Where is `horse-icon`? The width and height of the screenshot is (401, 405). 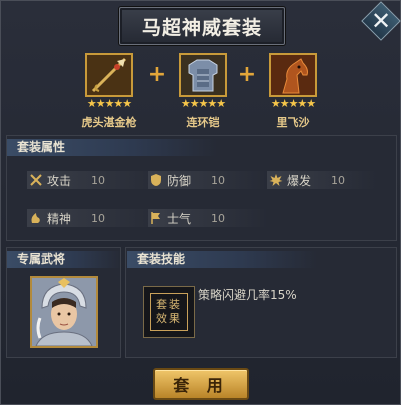 horse-icon is located at coordinates (293, 75).